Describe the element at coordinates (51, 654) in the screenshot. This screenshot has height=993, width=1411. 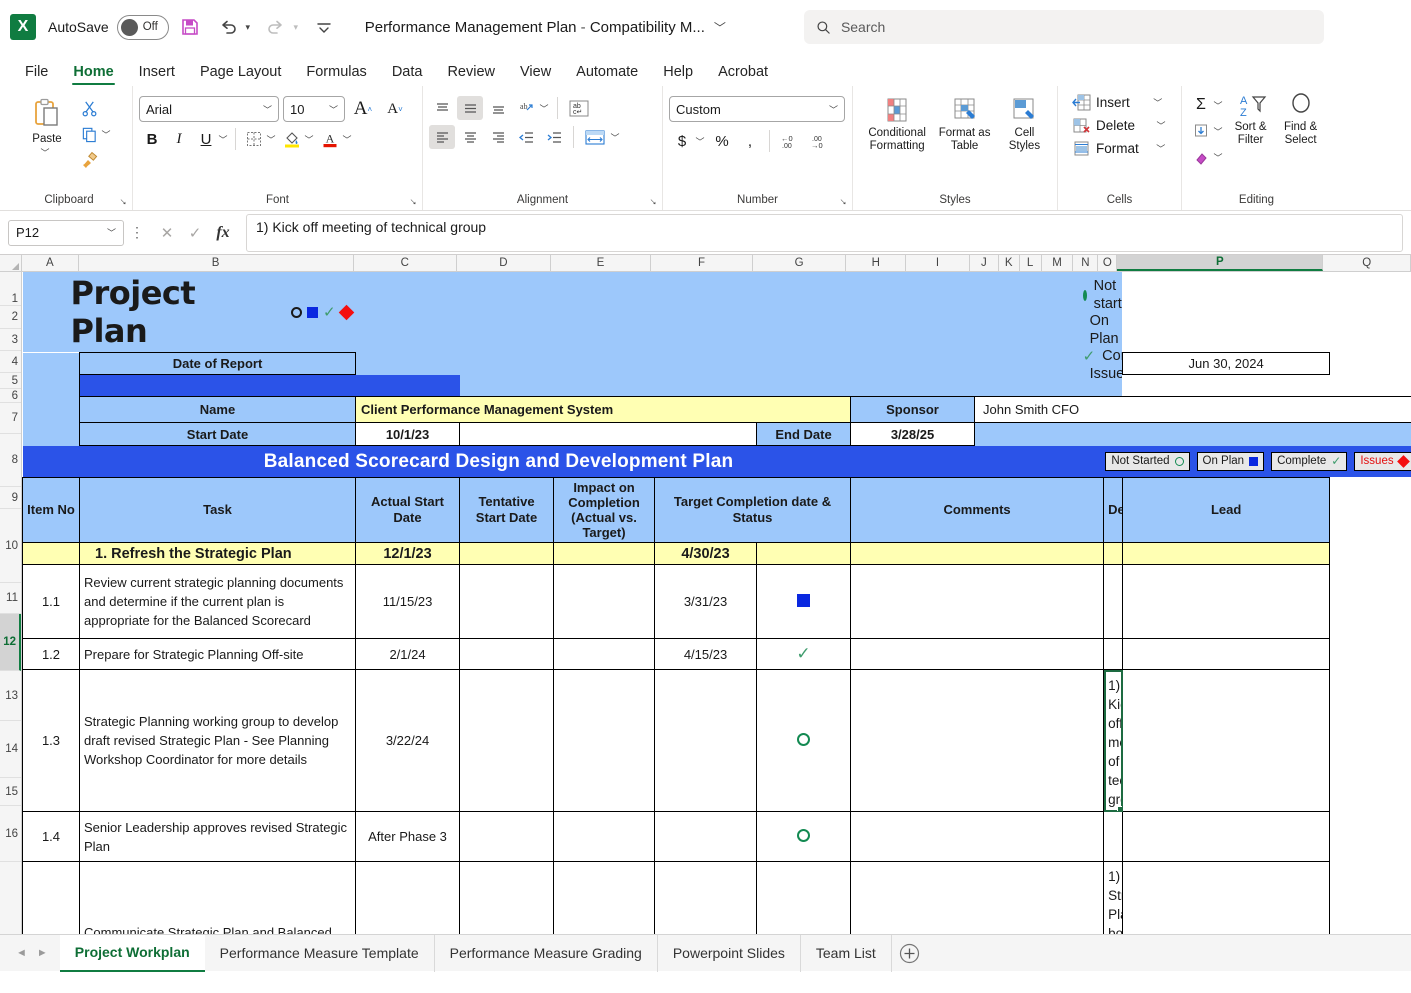
I see `row-item-no: 1.2` at that location.